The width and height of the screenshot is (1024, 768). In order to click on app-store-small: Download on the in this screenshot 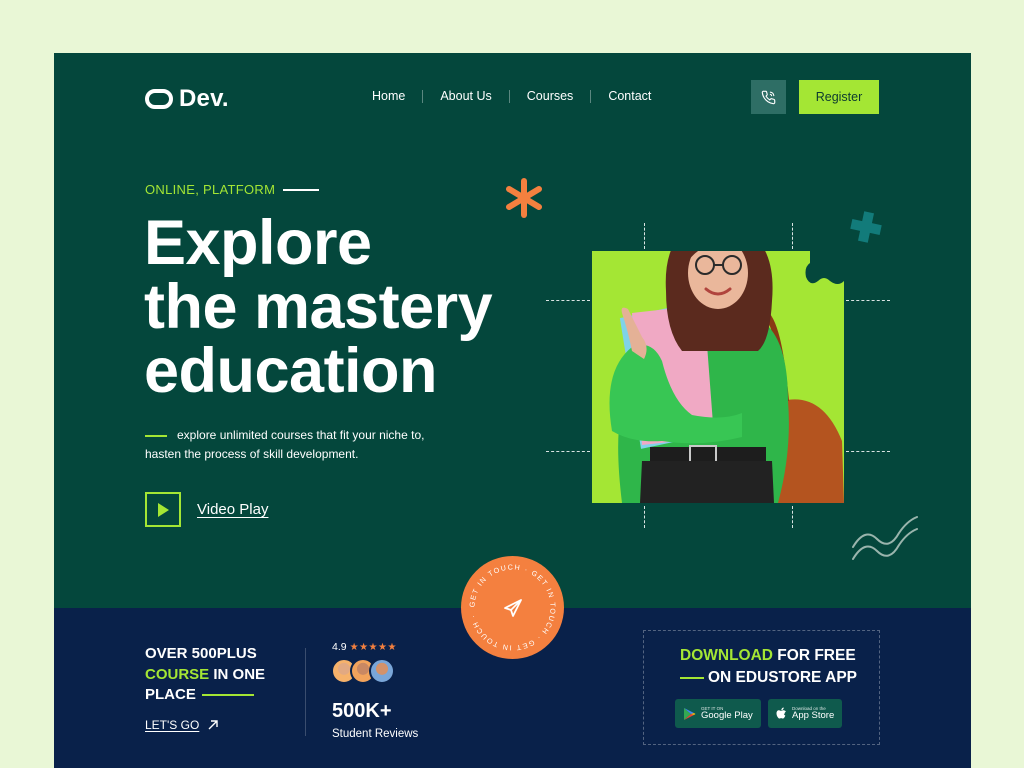, I will do `click(809, 708)`.